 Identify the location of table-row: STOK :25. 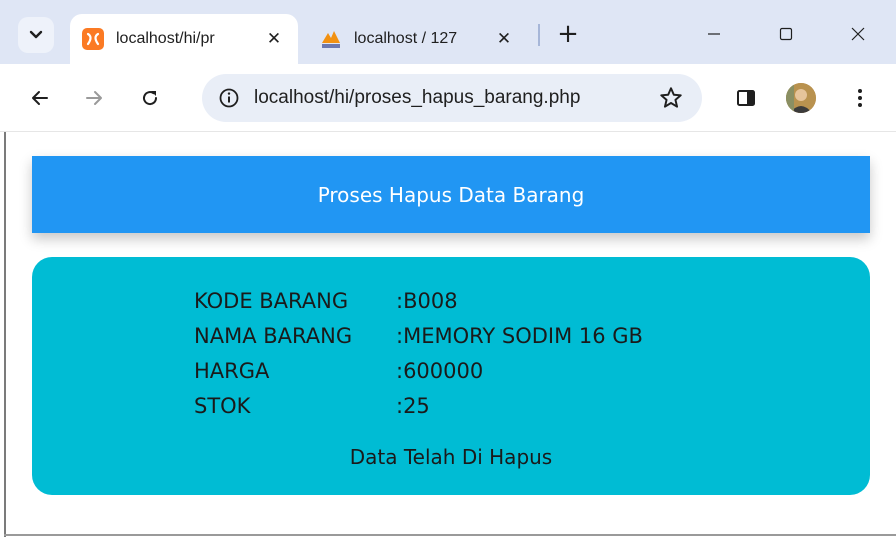
(418, 405).